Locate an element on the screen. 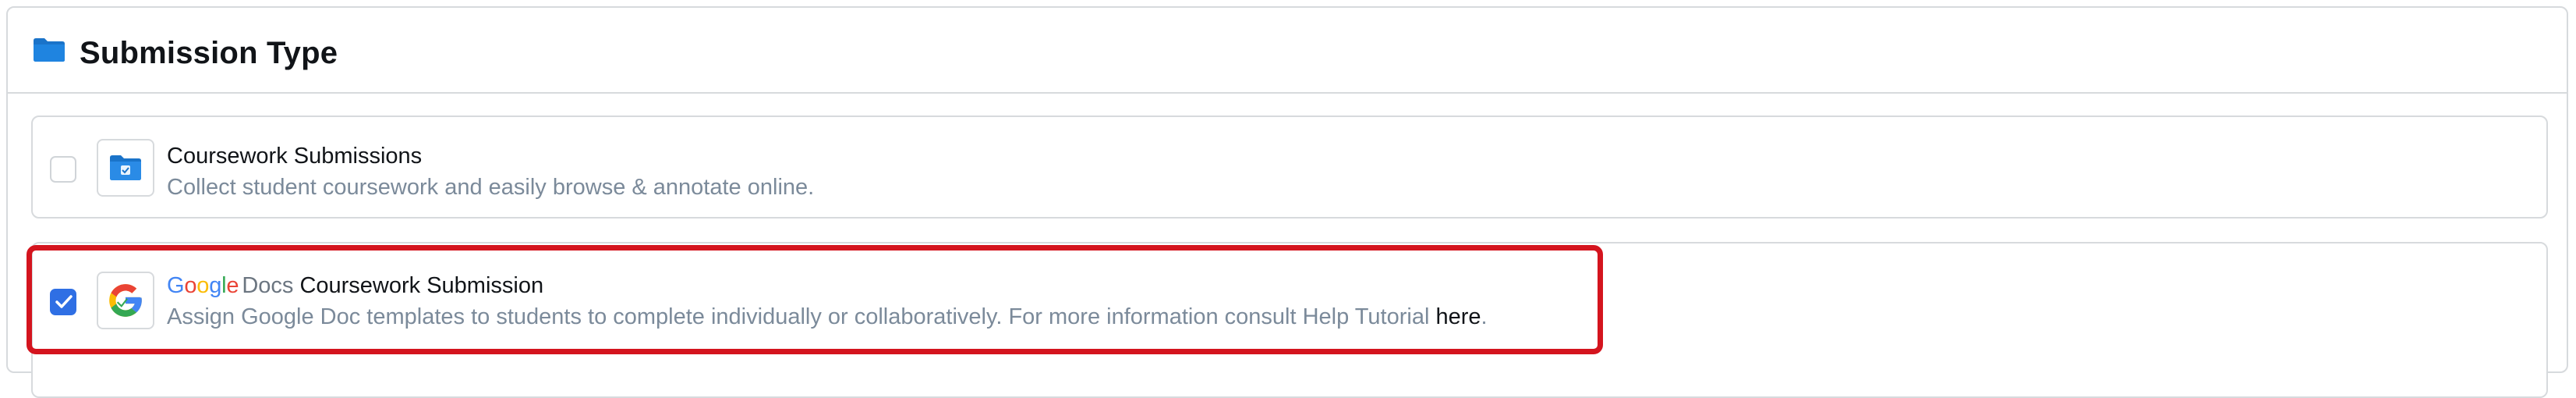  description-period: . is located at coordinates (1484, 316).